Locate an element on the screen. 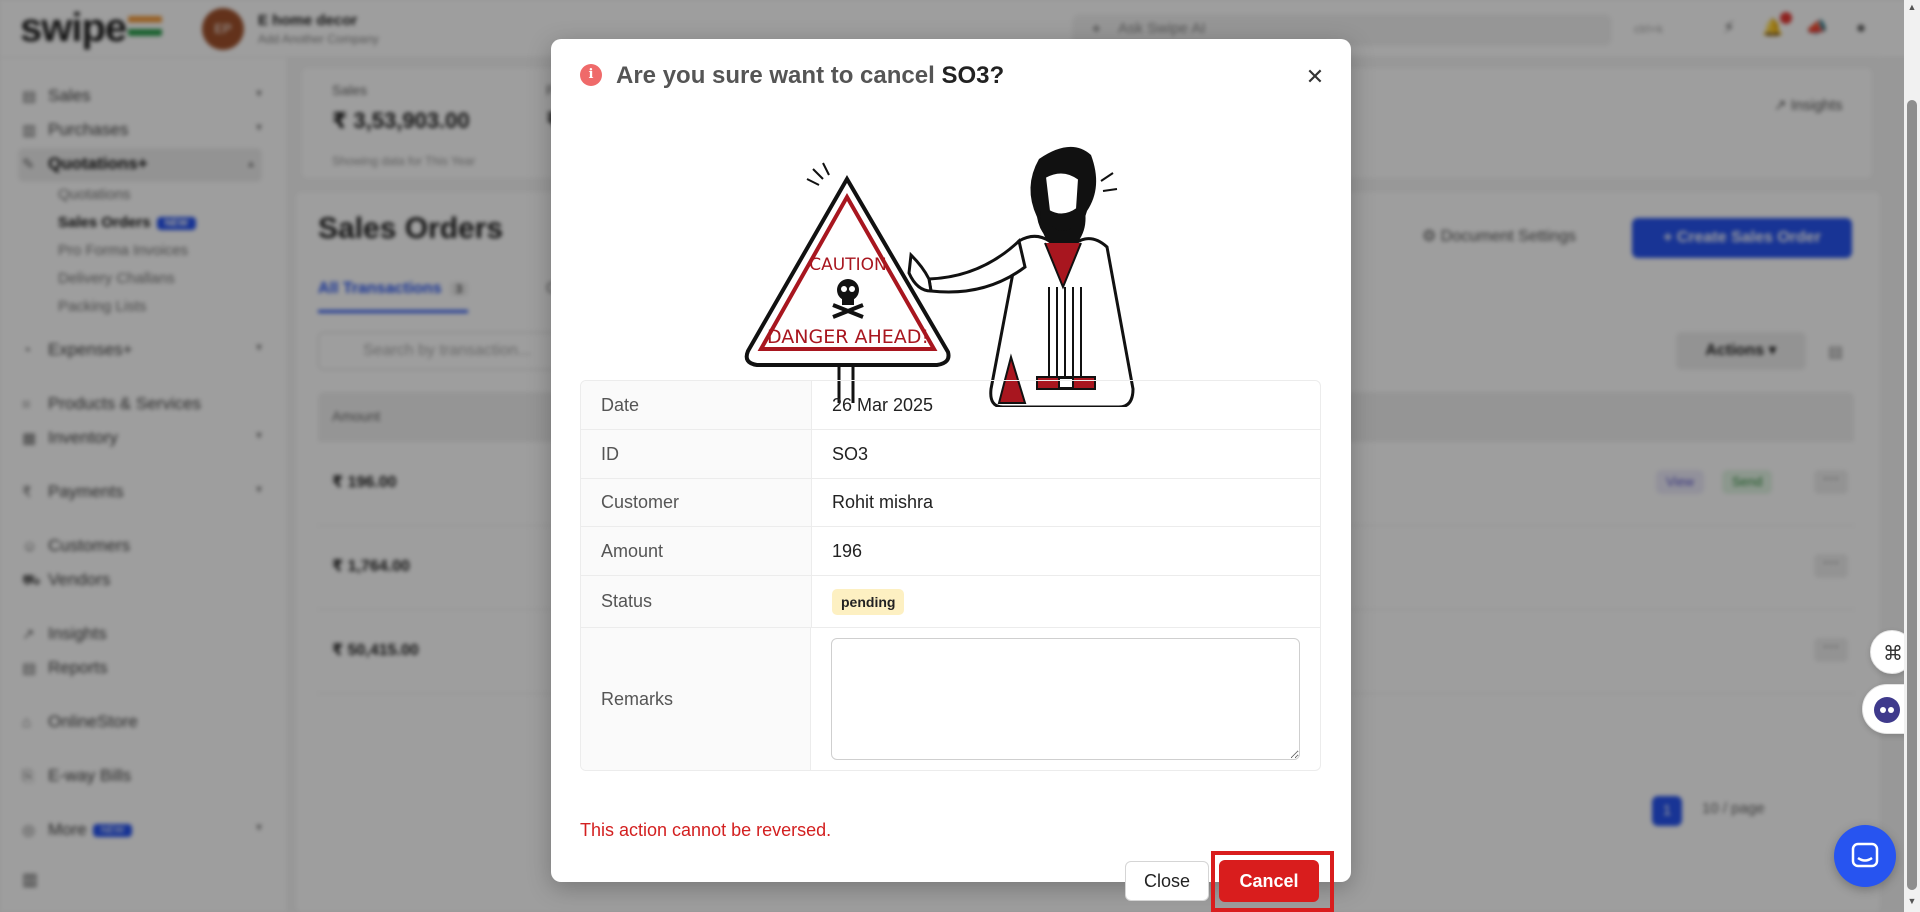 This screenshot has width=1920, height=912. detail-row-status: Status pending is located at coordinates (950, 602).